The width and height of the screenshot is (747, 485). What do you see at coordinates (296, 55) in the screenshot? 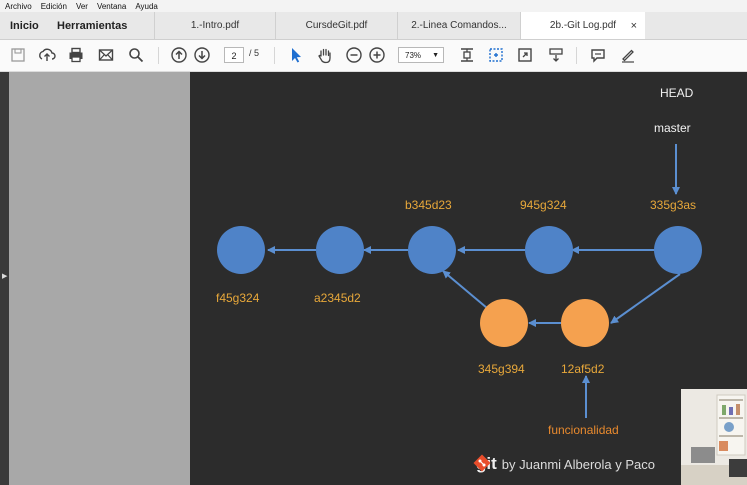
I see `select-cursor-icon` at bounding box center [296, 55].